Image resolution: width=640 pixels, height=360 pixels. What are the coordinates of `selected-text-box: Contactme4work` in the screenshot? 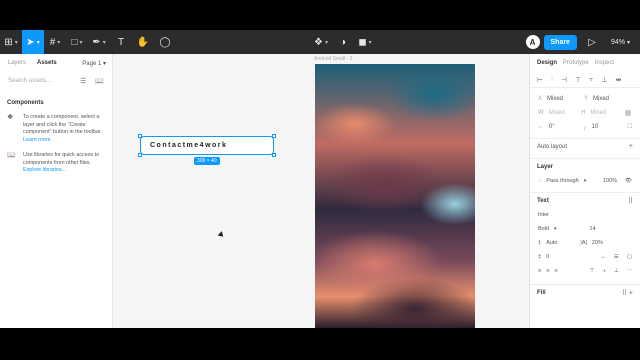 It's located at (207, 145).